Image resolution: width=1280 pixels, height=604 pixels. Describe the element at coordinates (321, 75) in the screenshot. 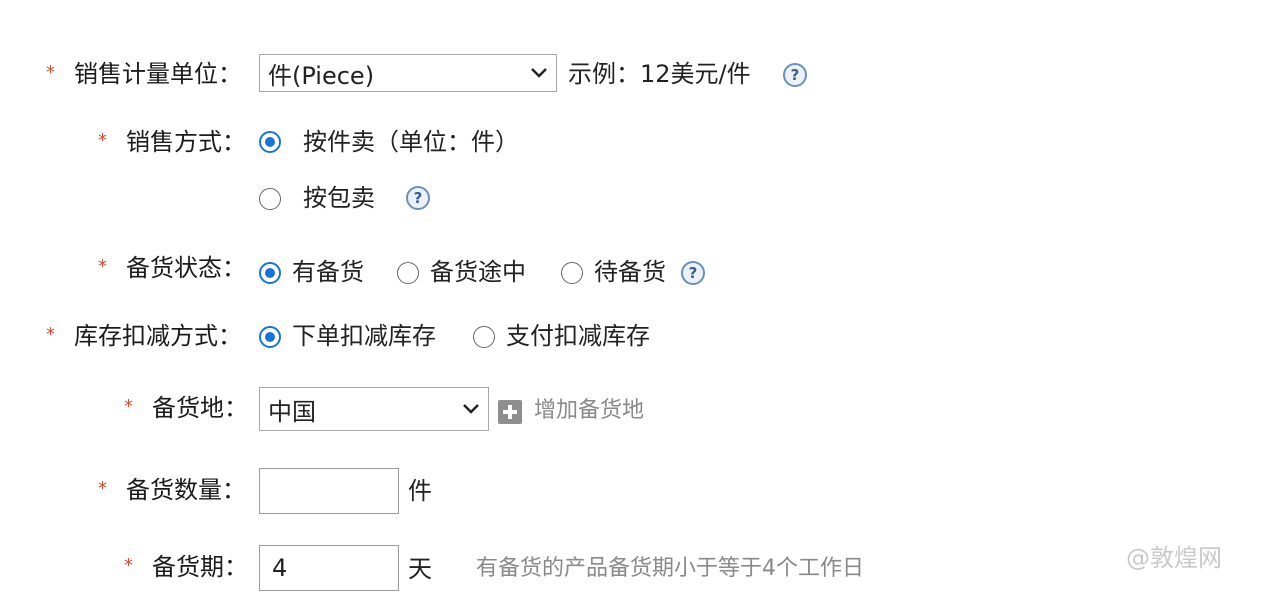

I see `unit-select-value: 件(Piece)` at that location.